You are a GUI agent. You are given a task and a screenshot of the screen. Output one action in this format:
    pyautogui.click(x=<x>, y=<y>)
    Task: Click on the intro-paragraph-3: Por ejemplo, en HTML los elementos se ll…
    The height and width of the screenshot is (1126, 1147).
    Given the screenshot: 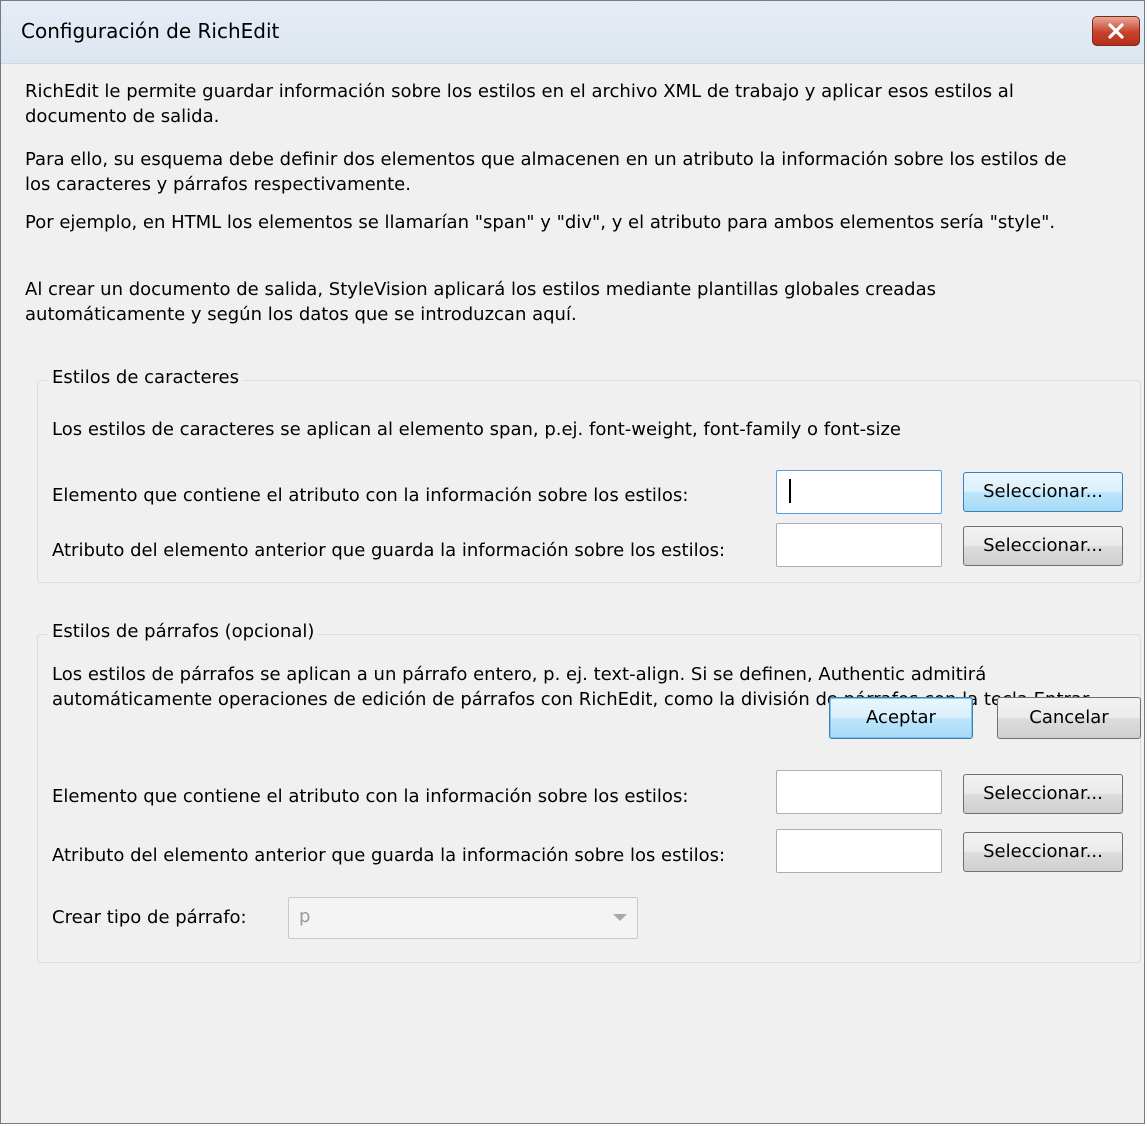 What is the action you would take?
    pyautogui.click(x=540, y=222)
    